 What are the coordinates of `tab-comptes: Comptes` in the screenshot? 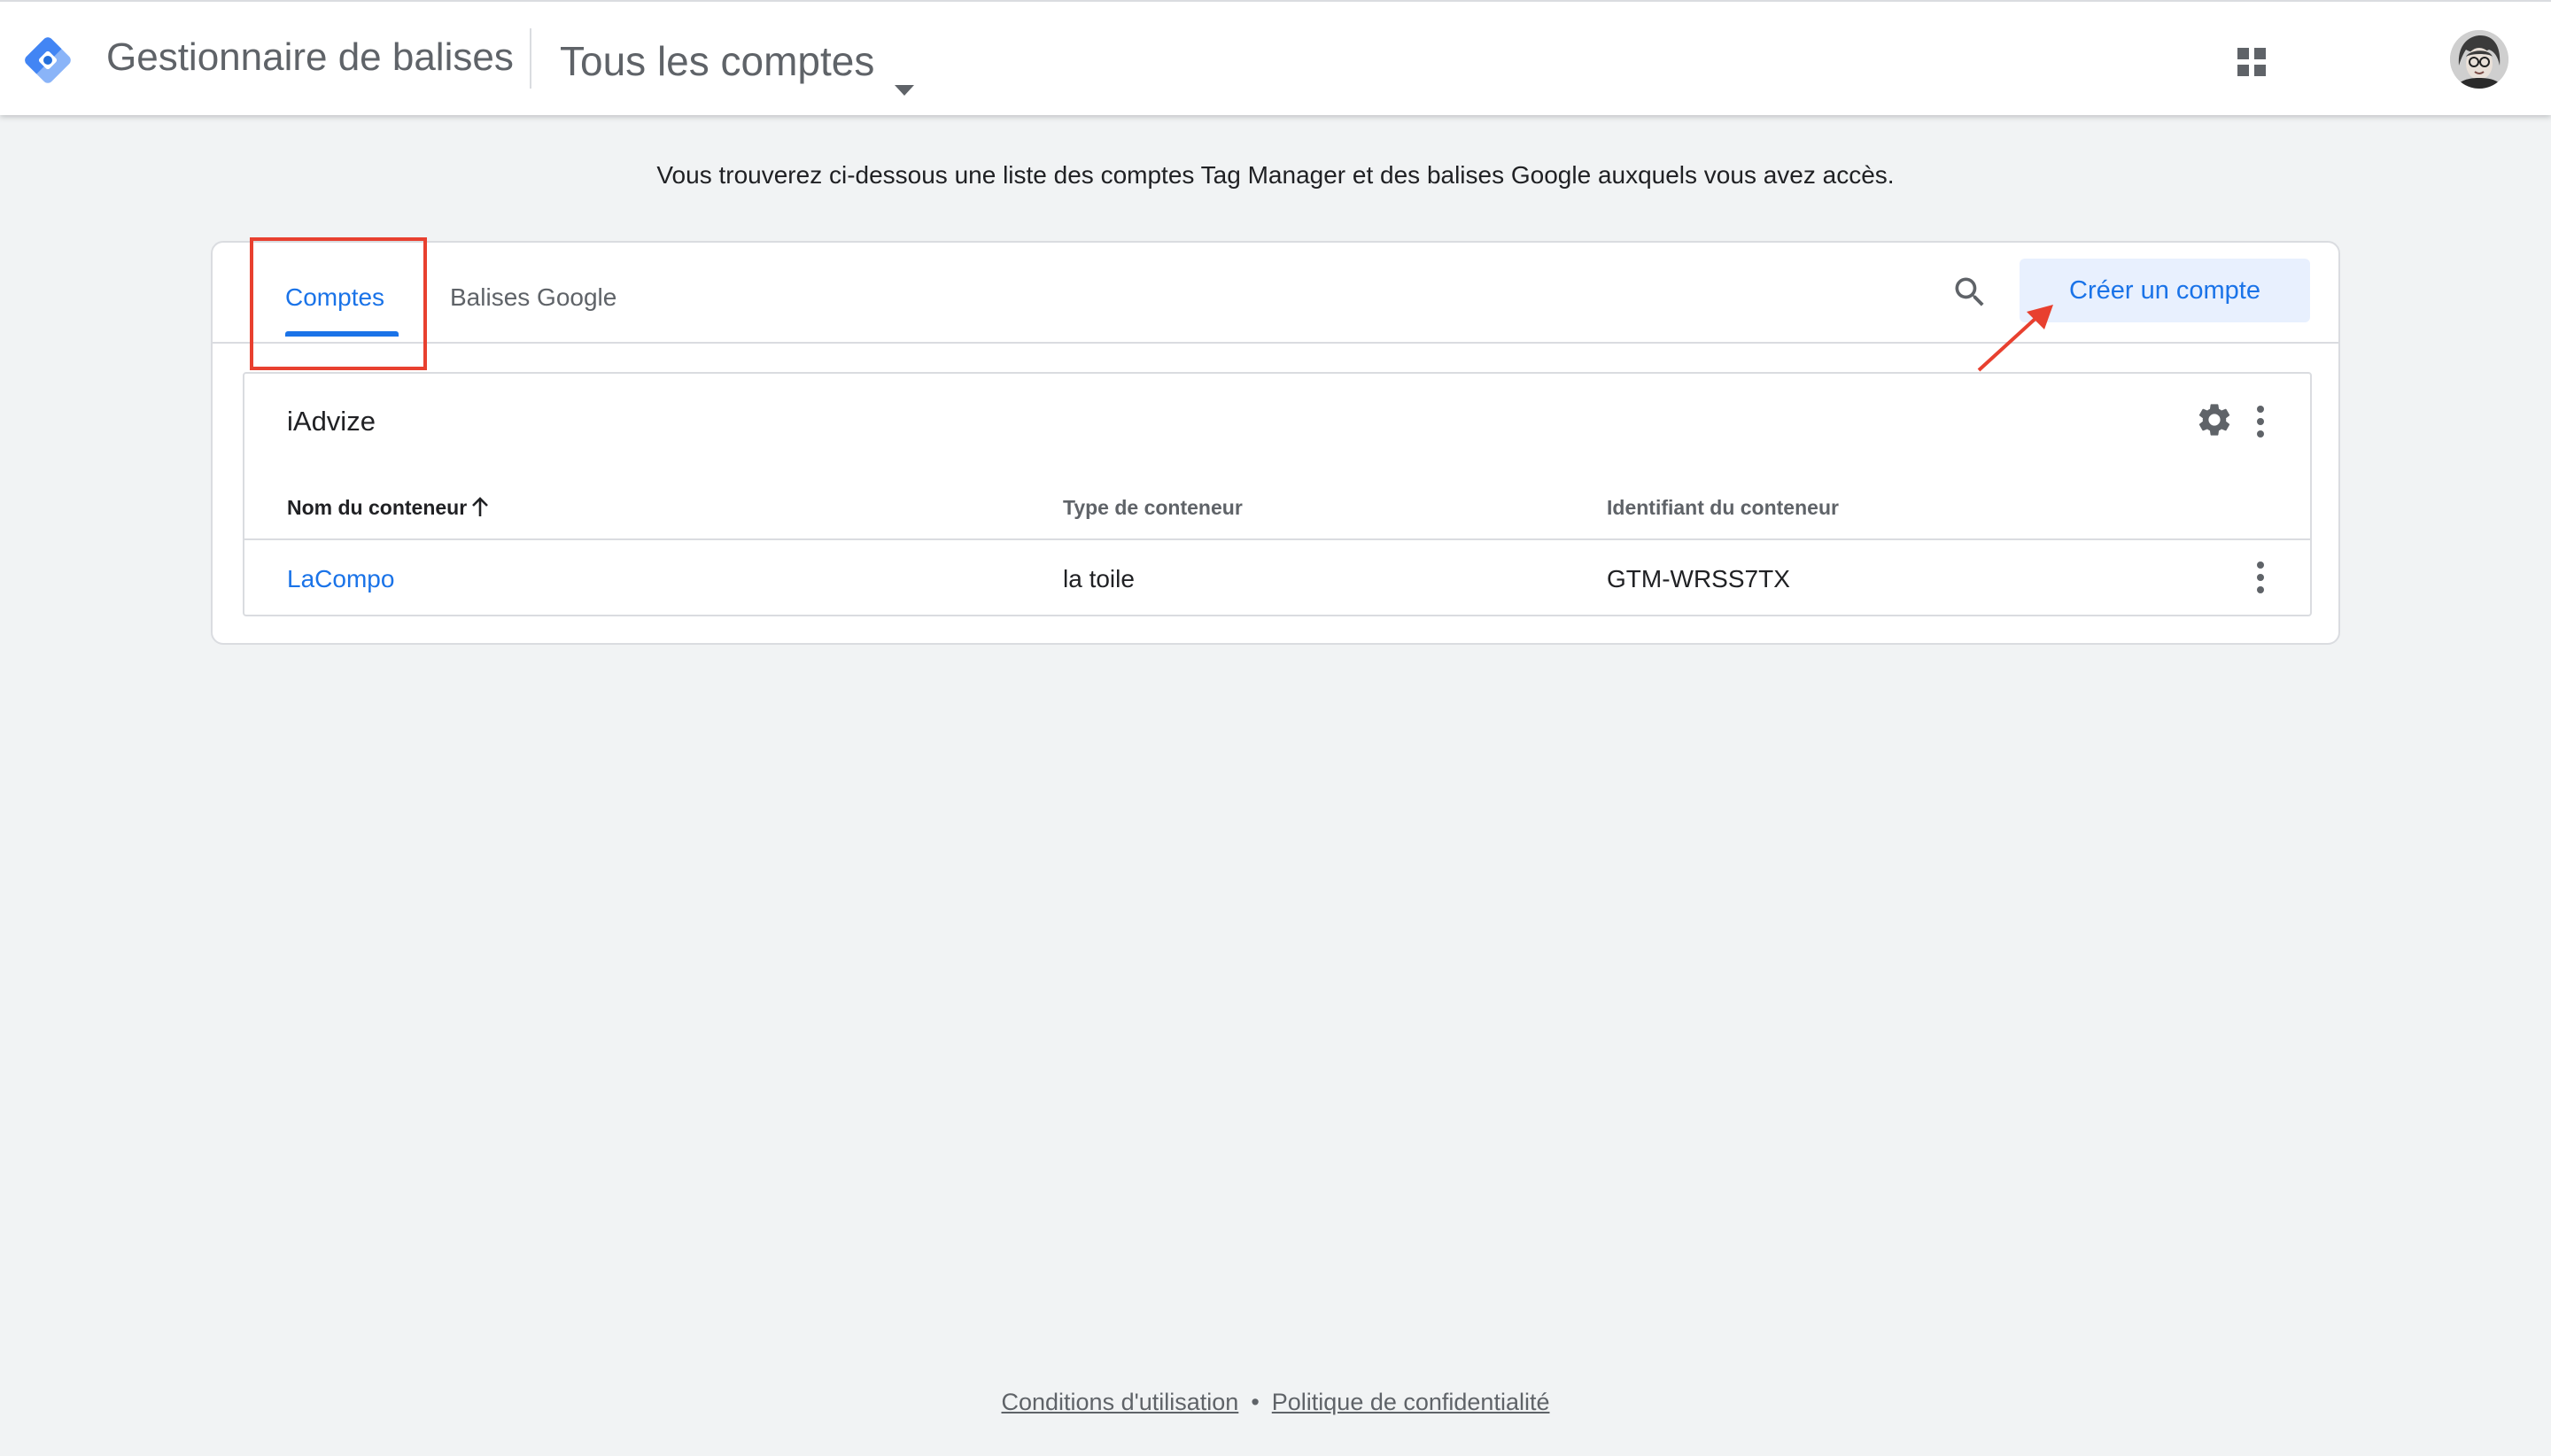 It's located at (342, 310).